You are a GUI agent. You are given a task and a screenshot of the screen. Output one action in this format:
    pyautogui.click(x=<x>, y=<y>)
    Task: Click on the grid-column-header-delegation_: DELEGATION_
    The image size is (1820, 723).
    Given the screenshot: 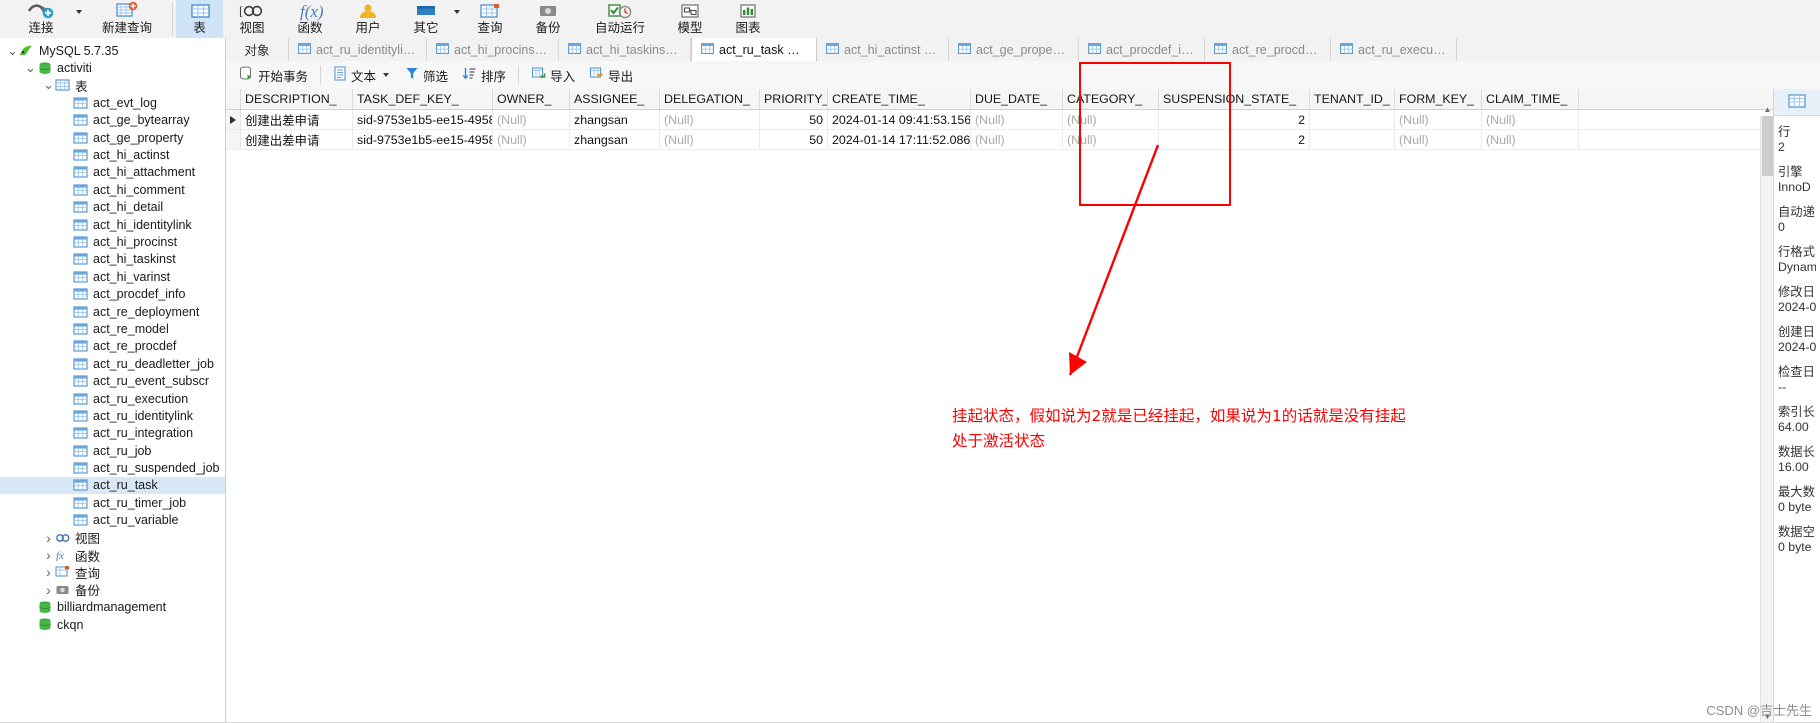 What is the action you would take?
    pyautogui.click(x=710, y=99)
    